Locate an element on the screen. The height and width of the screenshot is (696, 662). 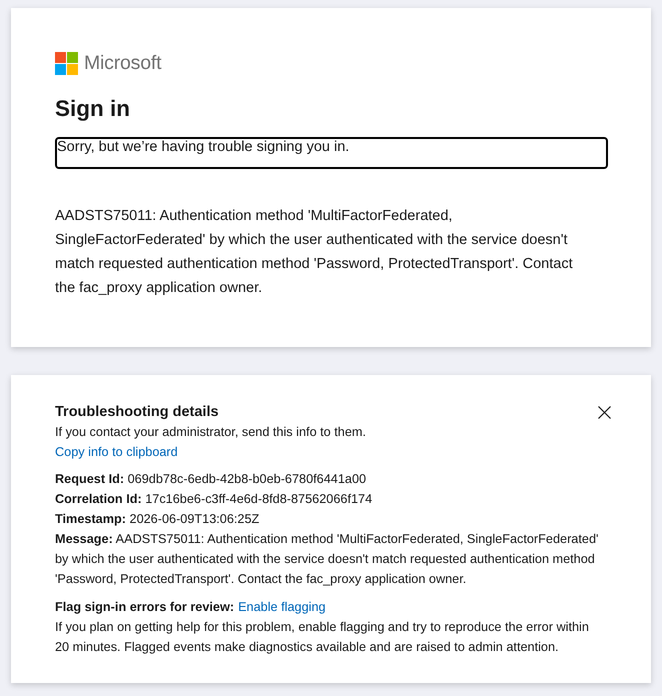
detail-text: Timestamp: 2026-06-09T13:06:25Z is located at coordinates (157, 519).